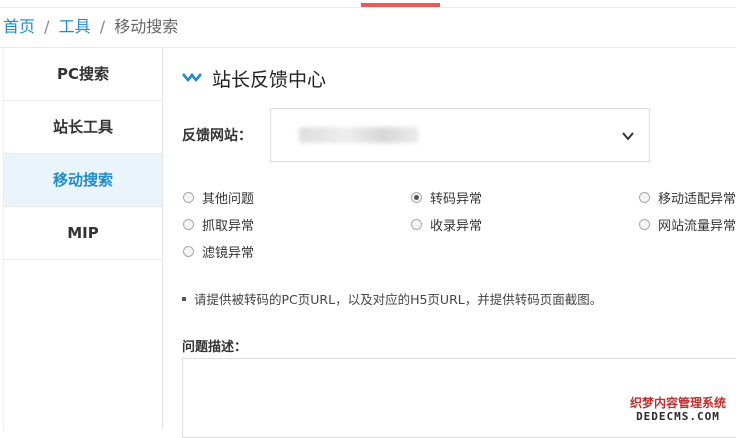 The height and width of the screenshot is (438, 736). I want to click on issue-option-other: 其他问题, so click(218, 197).